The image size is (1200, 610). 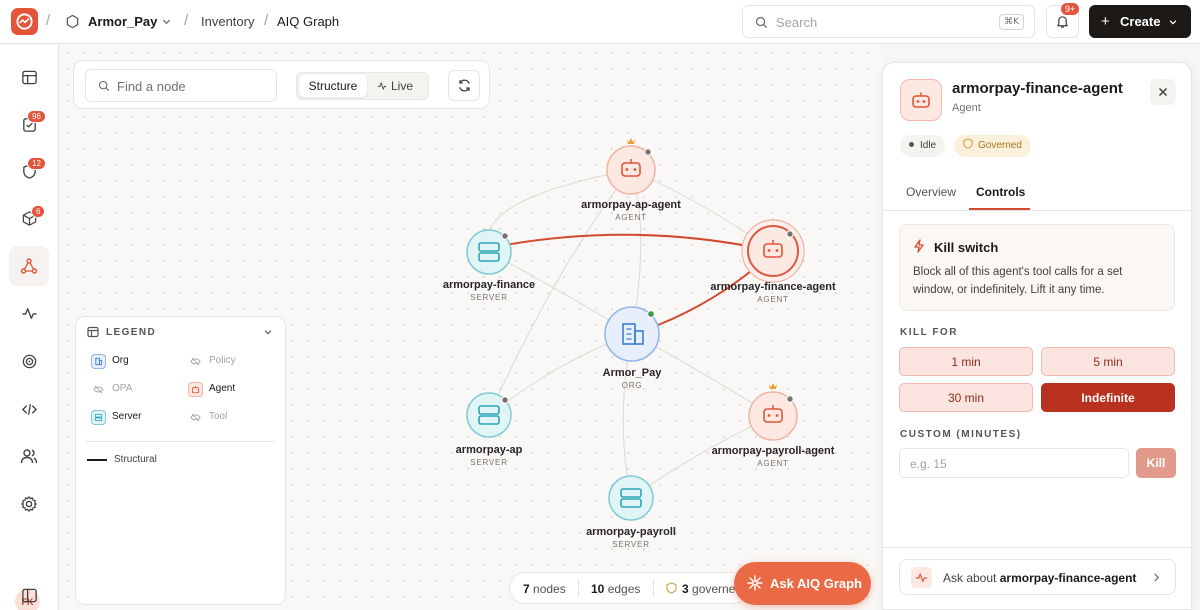 I want to click on graph-nodes-icon, so click(x=29, y=266).